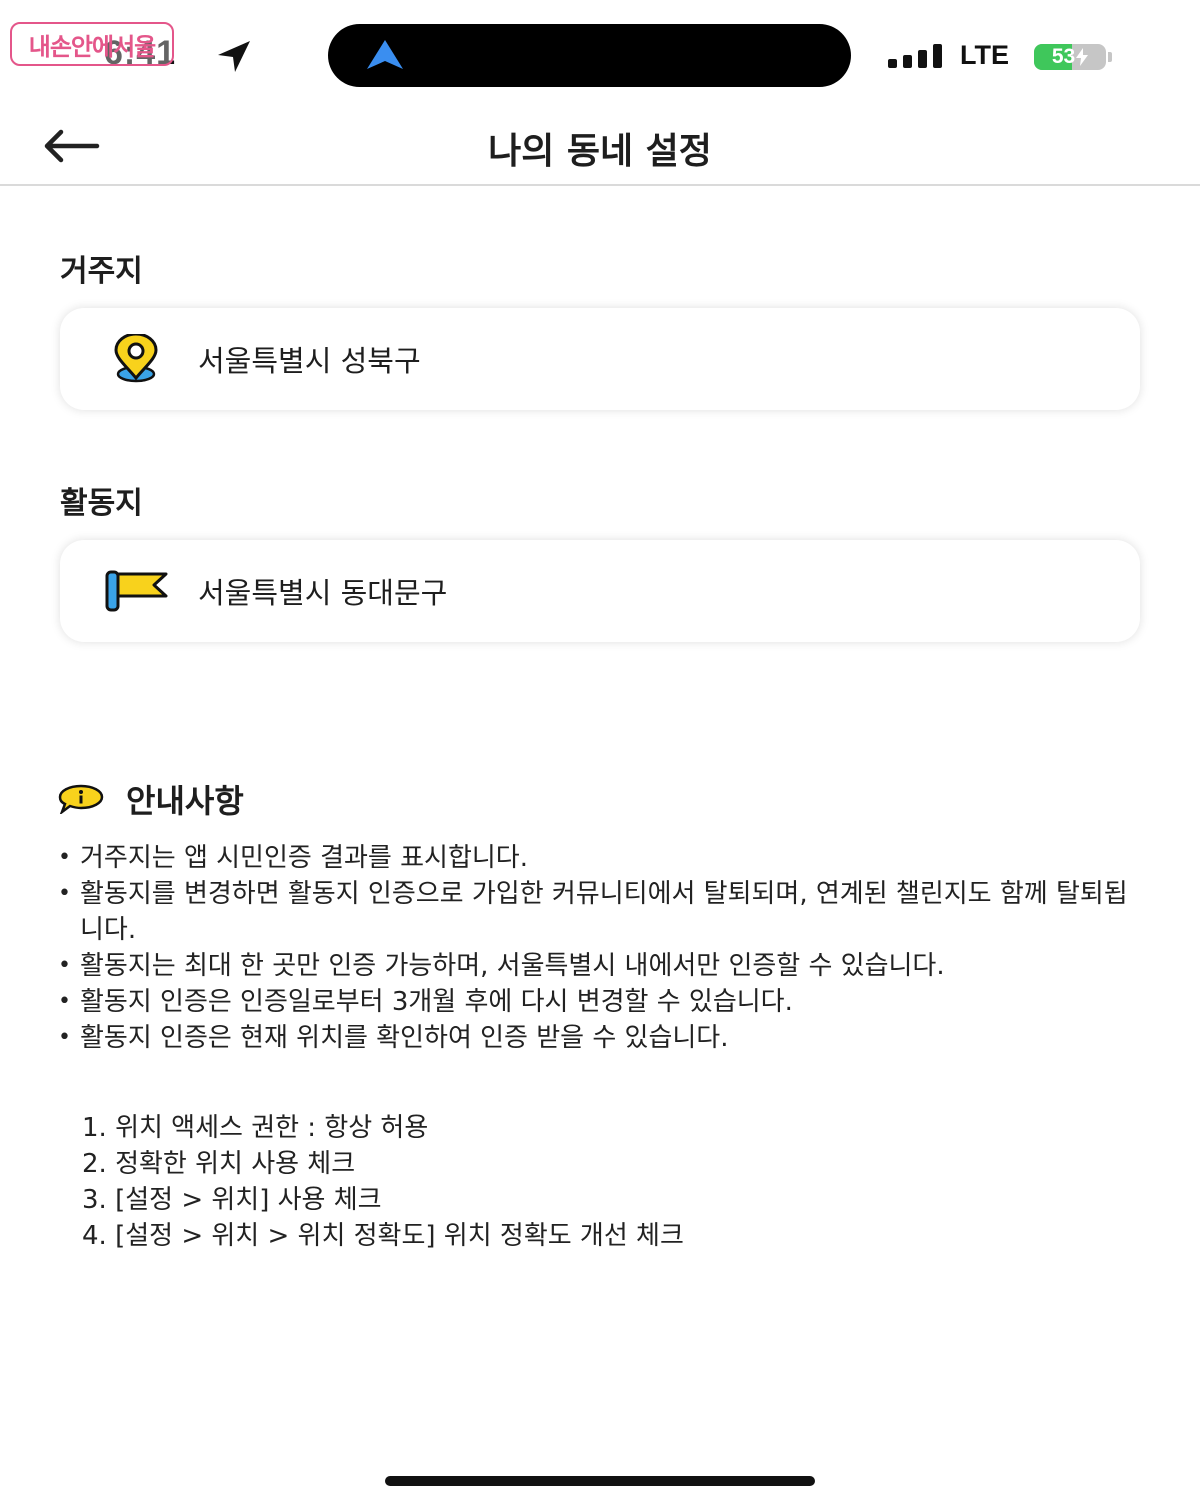 This screenshot has height=1500, width=1200. I want to click on battery-cap, so click(1110, 57).